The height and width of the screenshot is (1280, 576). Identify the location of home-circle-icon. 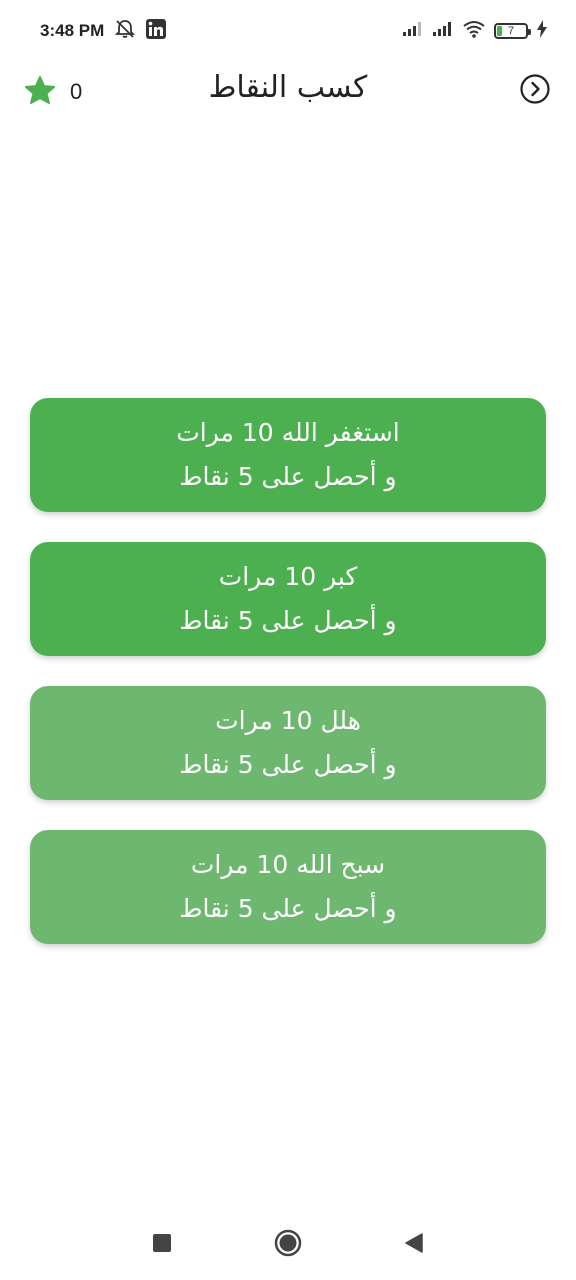
(288, 1245).